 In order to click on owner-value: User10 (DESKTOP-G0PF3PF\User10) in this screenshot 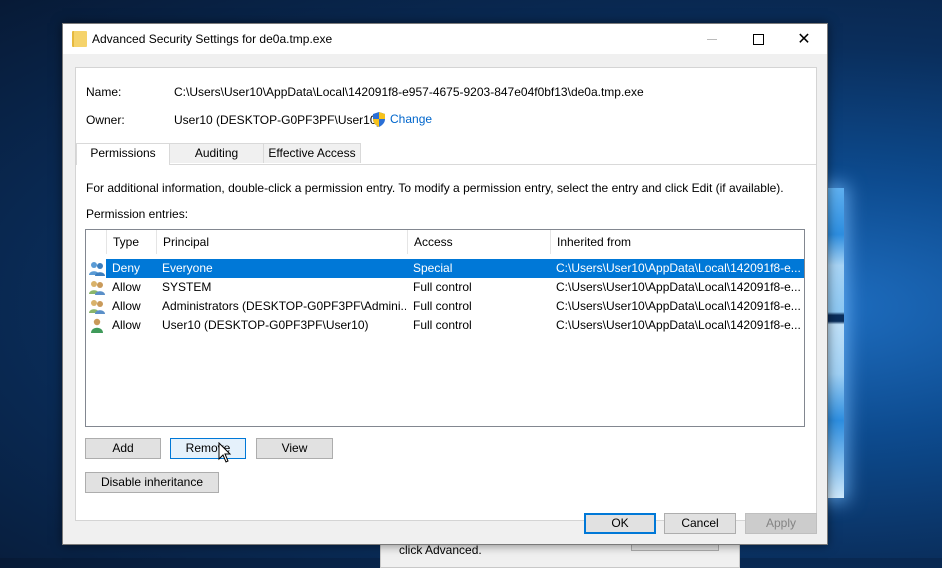, I will do `click(277, 120)`.